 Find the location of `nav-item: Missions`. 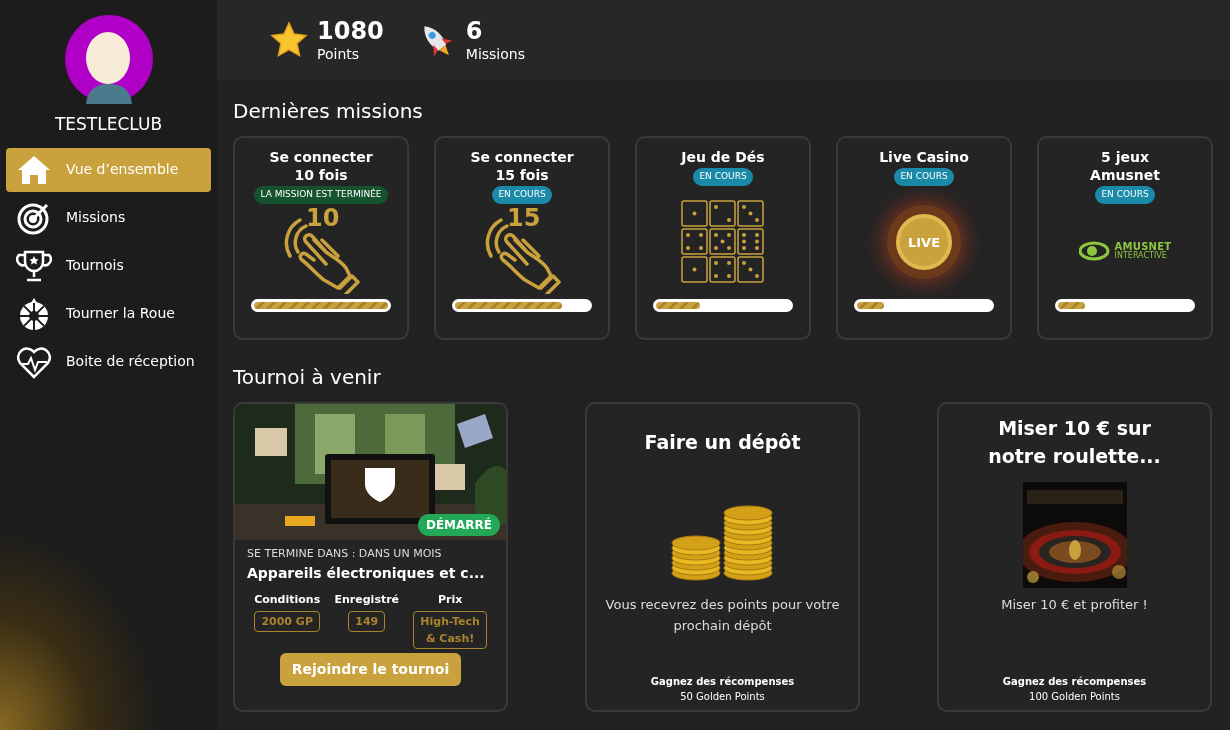

nav-item: Missions is located at coordinates (108, 217).